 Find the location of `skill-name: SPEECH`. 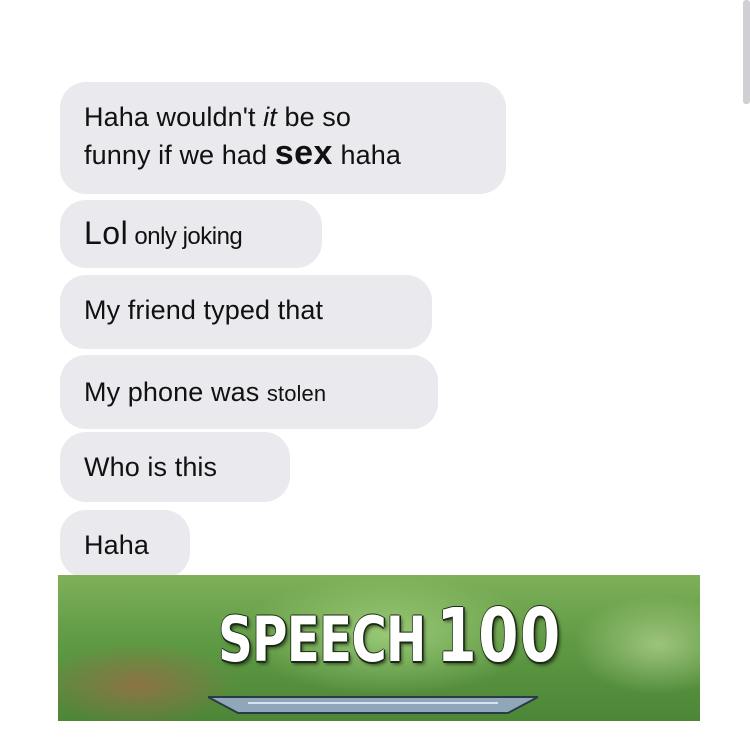

skill-name: SPEECH is located at coordinates (322, 639).